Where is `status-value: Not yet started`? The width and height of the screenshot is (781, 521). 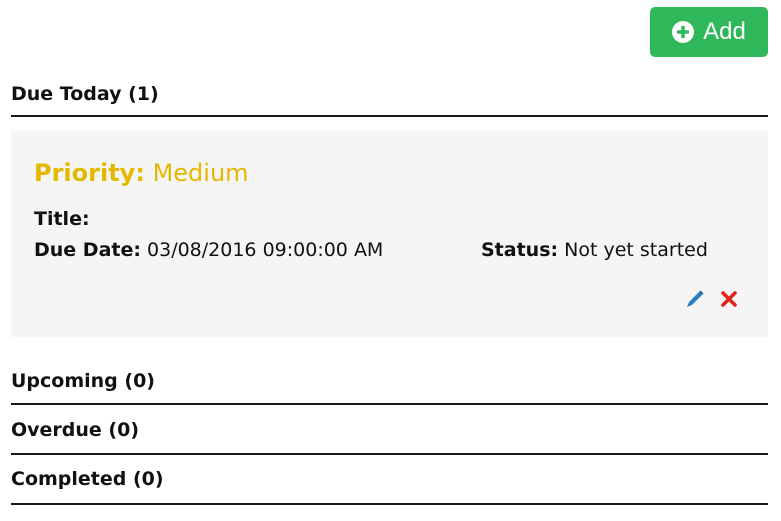 status-value: Not yet started is located at coordinates (636, 250).